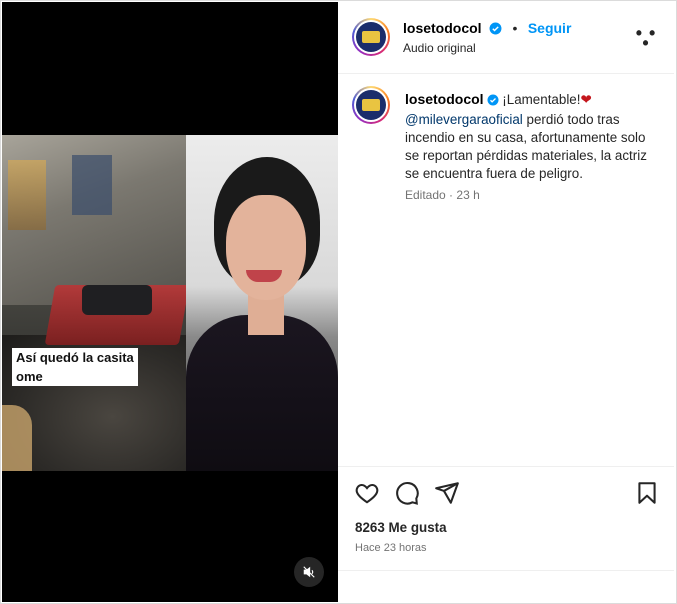 The image size is (677, 604). I want to click on mute-icon, so click(309, 572).